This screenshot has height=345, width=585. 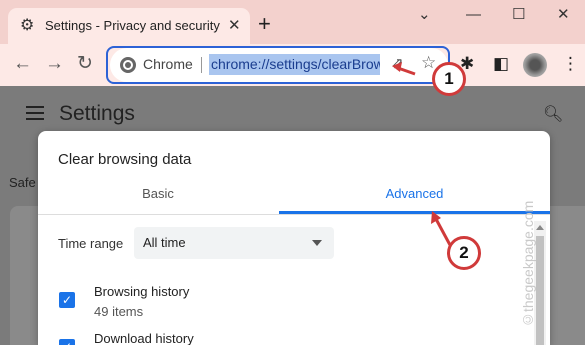 What do you see at coordinates (119, 311) in the screenshot?
I see `browsing-history-count: 49 items` at bounding box center [119, 311].